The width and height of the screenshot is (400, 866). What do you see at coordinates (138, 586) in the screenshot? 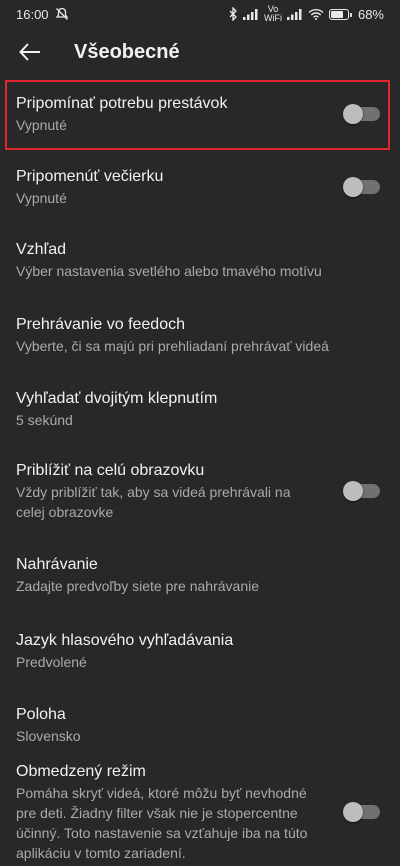
I see `setting-subtitle: Zadajte predvoľby siete pre nahrávanie` at bounding box center [138, 586].